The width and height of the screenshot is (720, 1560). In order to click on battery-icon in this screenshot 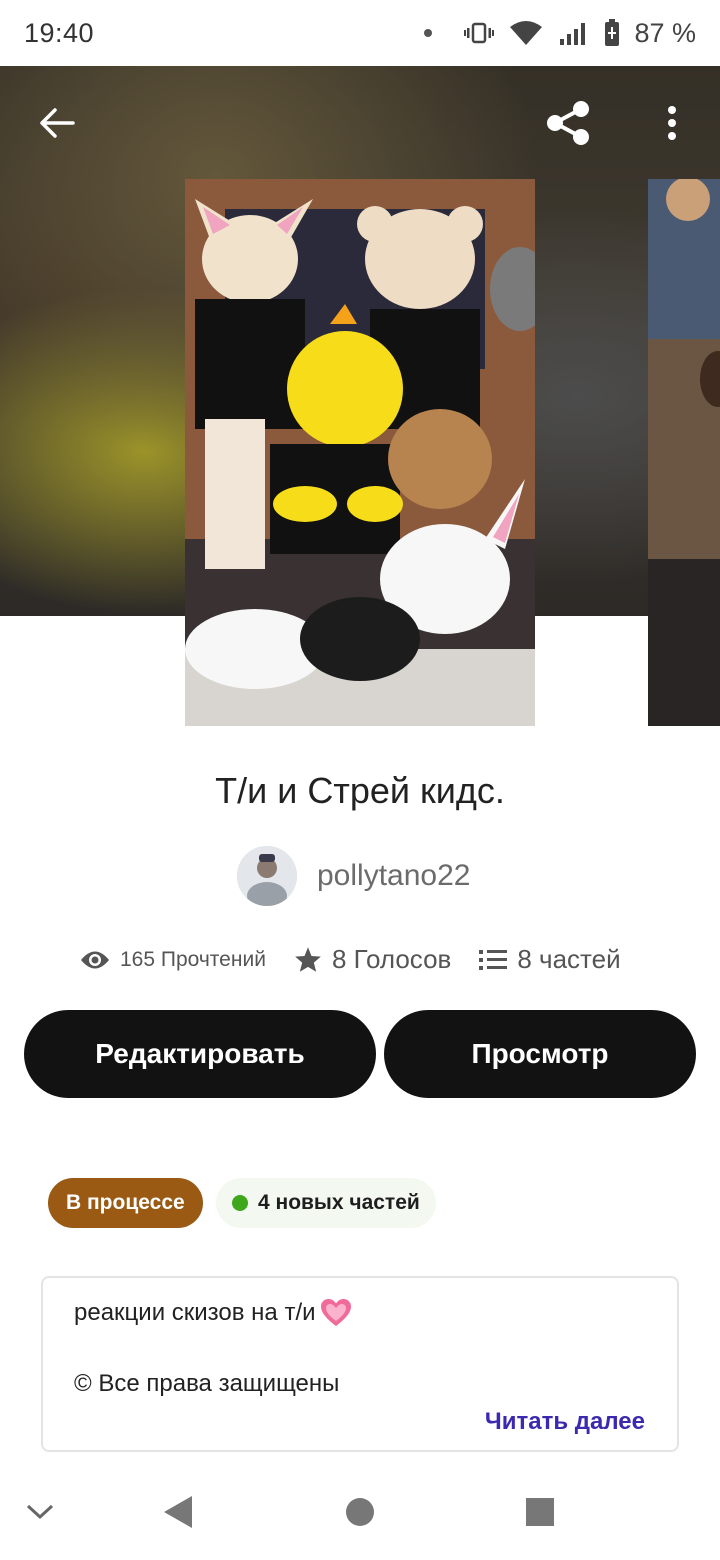, I will do `click(612, 32)`.